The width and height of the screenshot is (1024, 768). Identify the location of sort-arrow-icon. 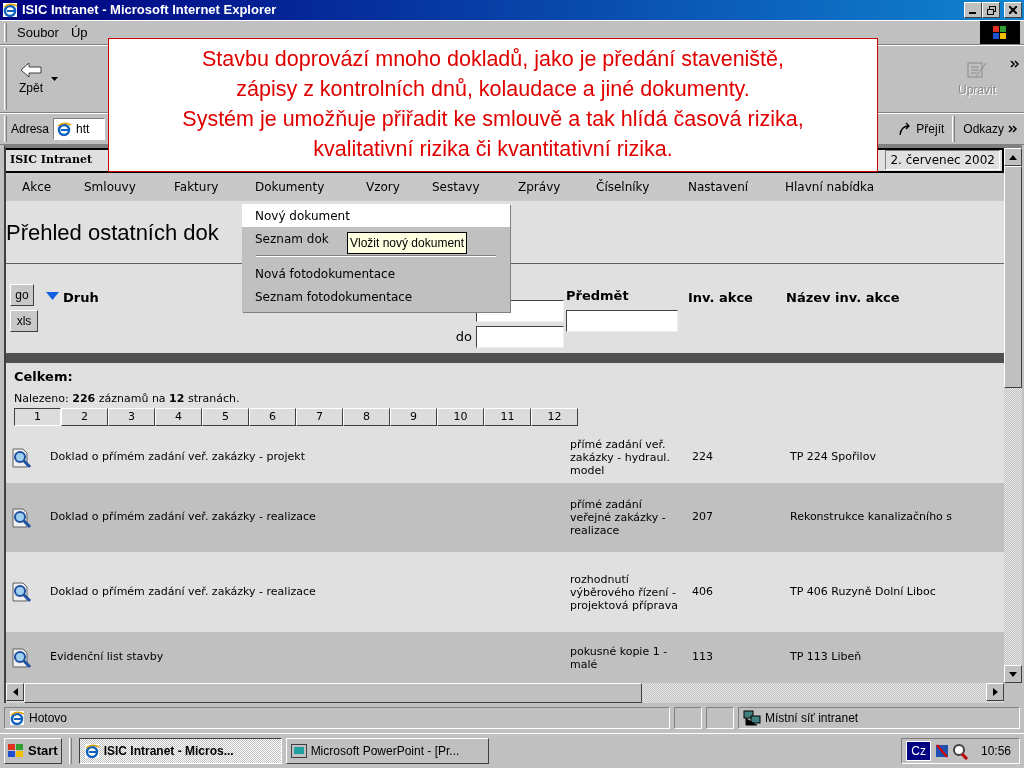
(52, 296).